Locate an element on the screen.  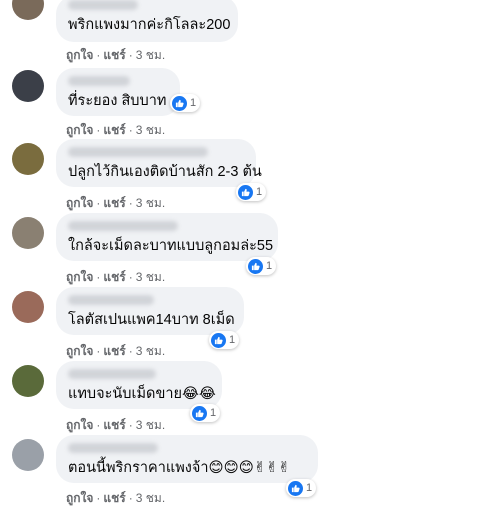
comment-bubble: ตอนนี้พริกราคาแพงจ้า😊😊😊✌✌✌ is located at coordinates (187, 459).